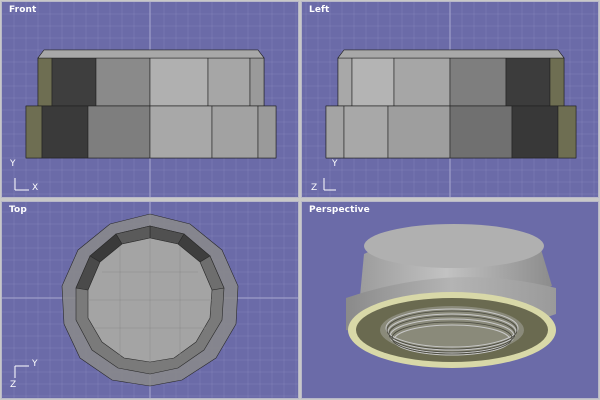  Describe the element at coordinates (35, 364) in the screenshot. I see `top-axis-y-label: Y` at that location.